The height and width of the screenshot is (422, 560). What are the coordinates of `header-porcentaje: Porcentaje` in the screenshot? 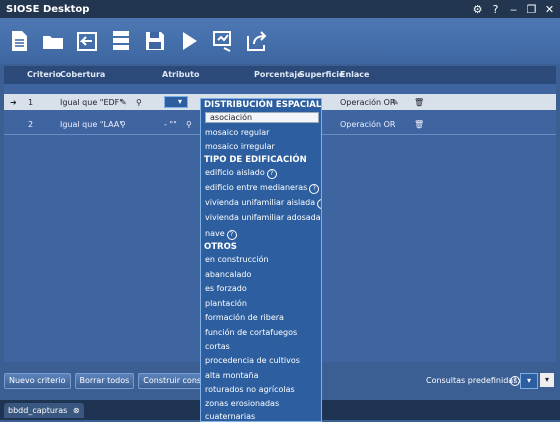 It's located at (278, 74).